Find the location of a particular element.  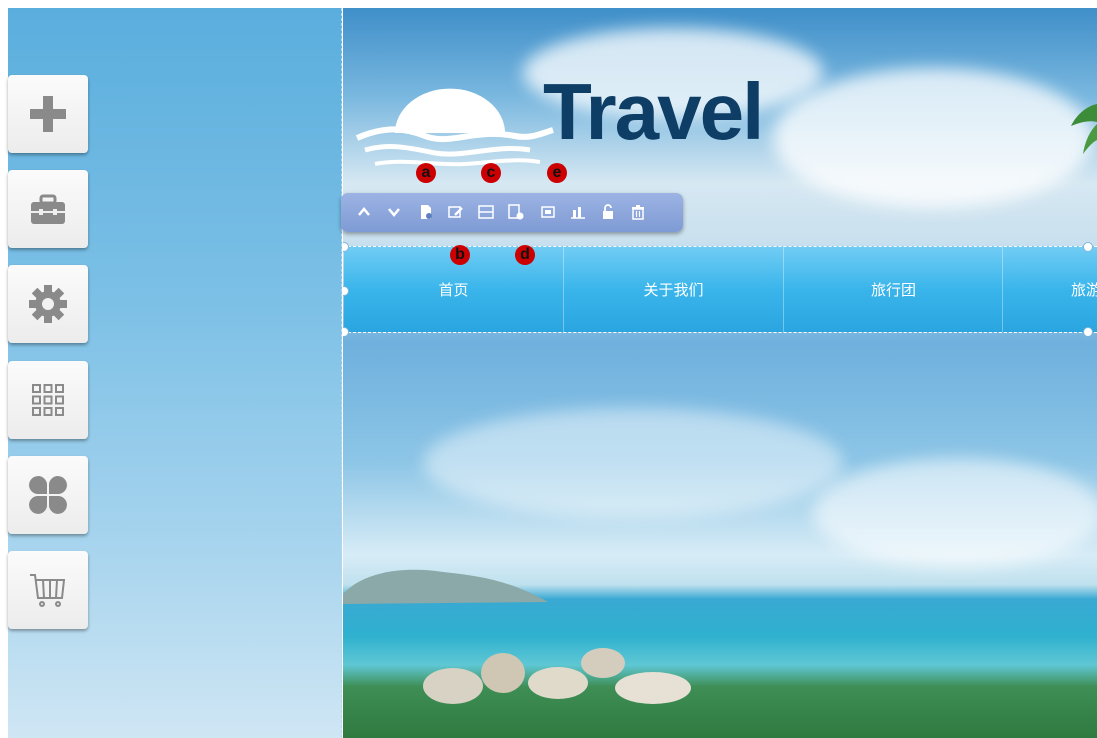

edit-button is located at coordinates (456, 212).